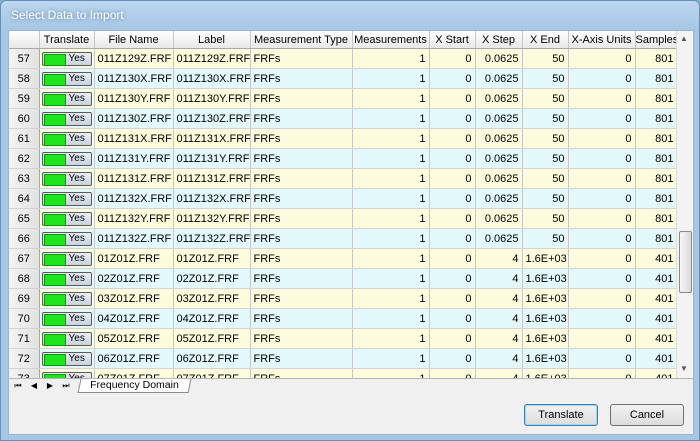 This screenshot has height=441, width=700. I want to click on file-name-cell: 011Z132Y.FRF, so click(134, 218).